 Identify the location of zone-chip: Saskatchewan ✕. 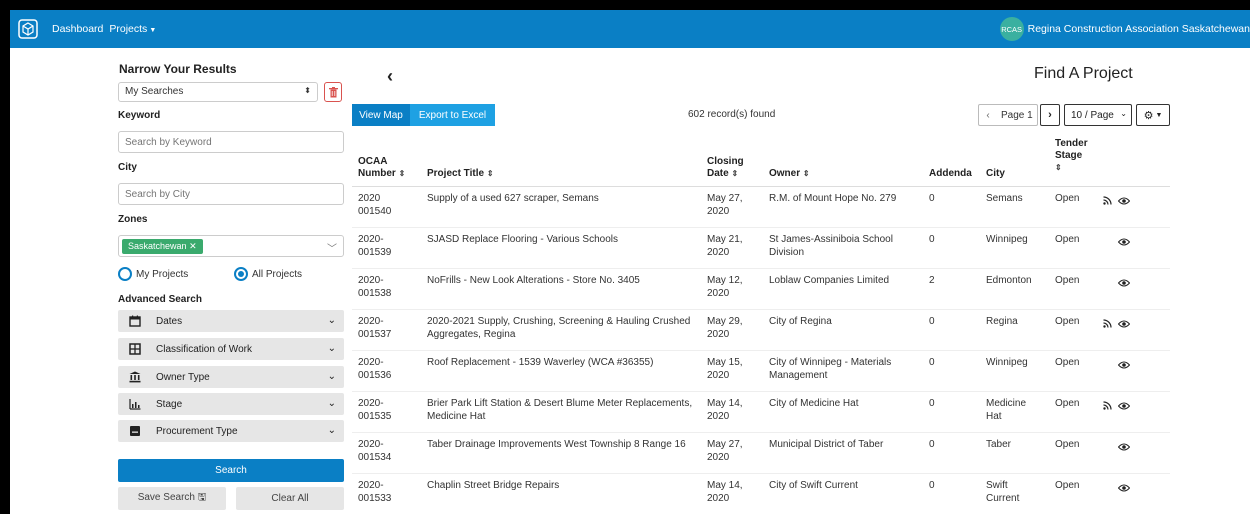
(162, 246).